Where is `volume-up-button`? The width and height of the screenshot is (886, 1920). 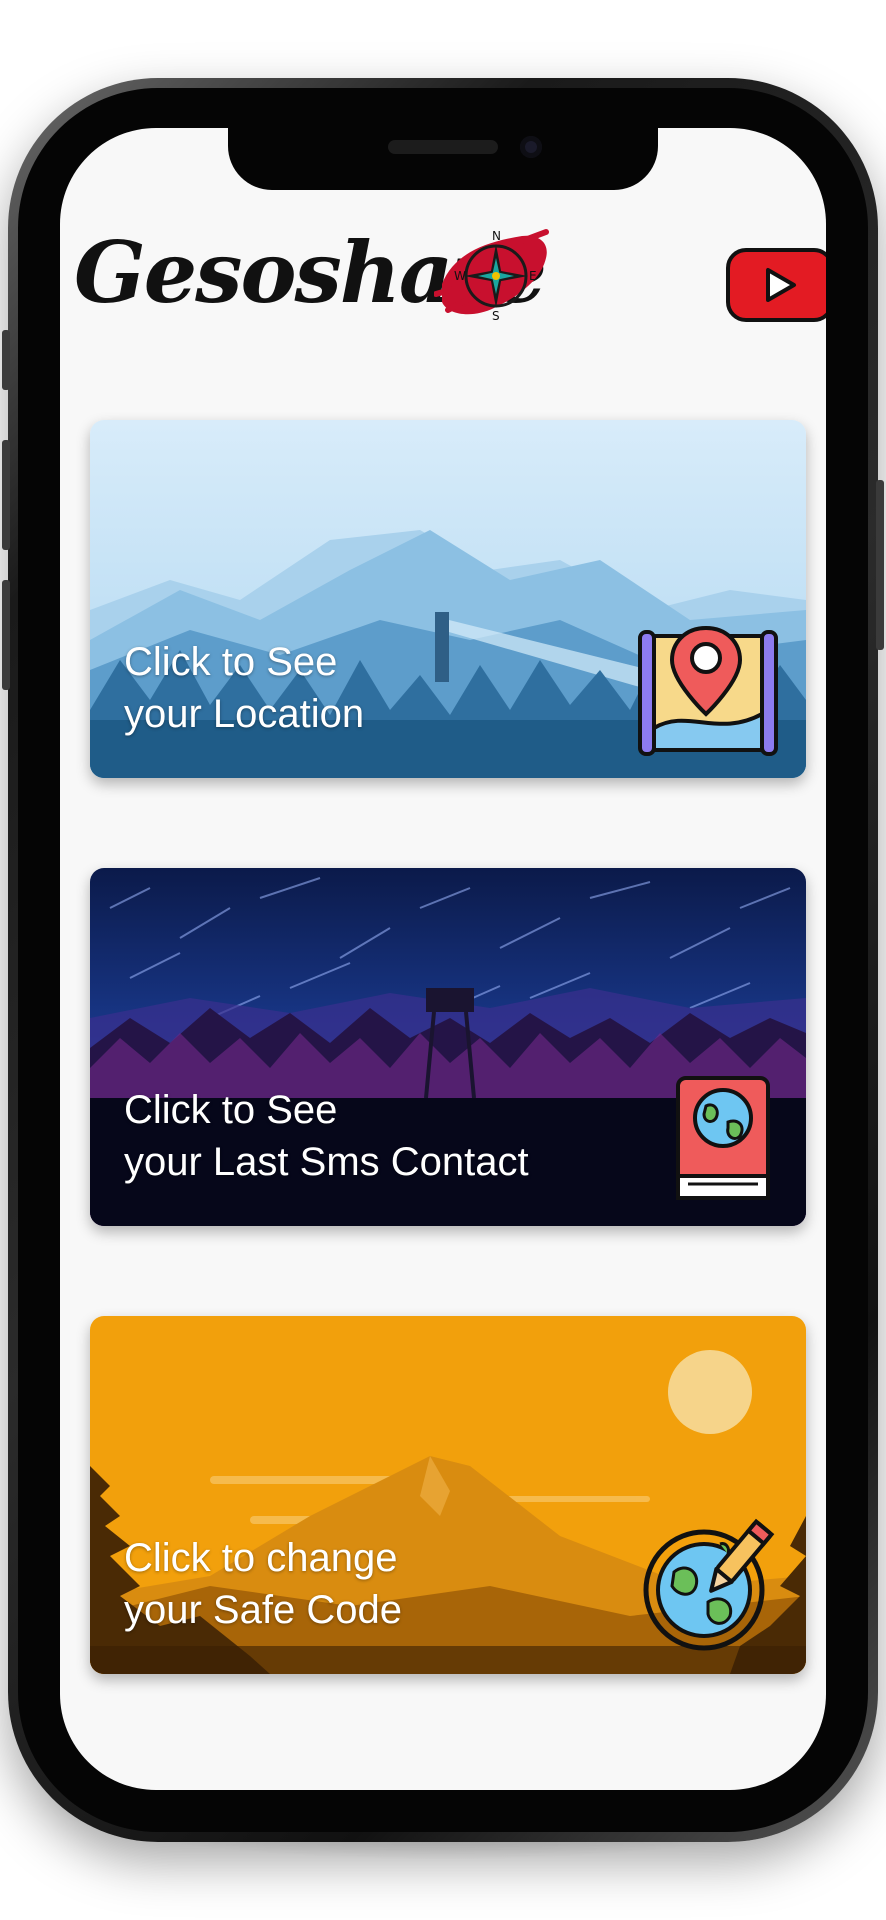
volume-up-button is located at coordinates (6, 495).